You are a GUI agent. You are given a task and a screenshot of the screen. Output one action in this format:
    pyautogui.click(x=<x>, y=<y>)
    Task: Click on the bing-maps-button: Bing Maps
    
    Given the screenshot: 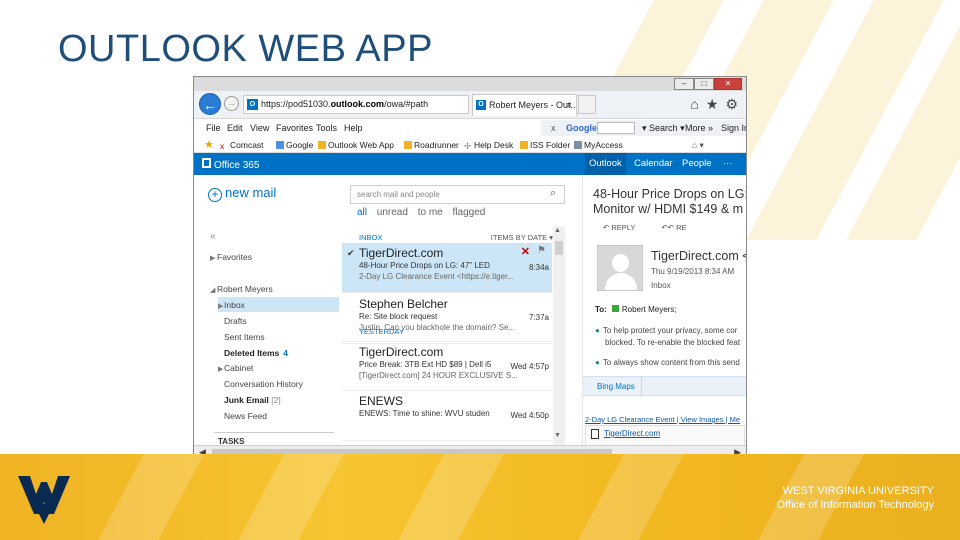 What is the action you would take?
    pyautogui.click(x=616, y=386)
    